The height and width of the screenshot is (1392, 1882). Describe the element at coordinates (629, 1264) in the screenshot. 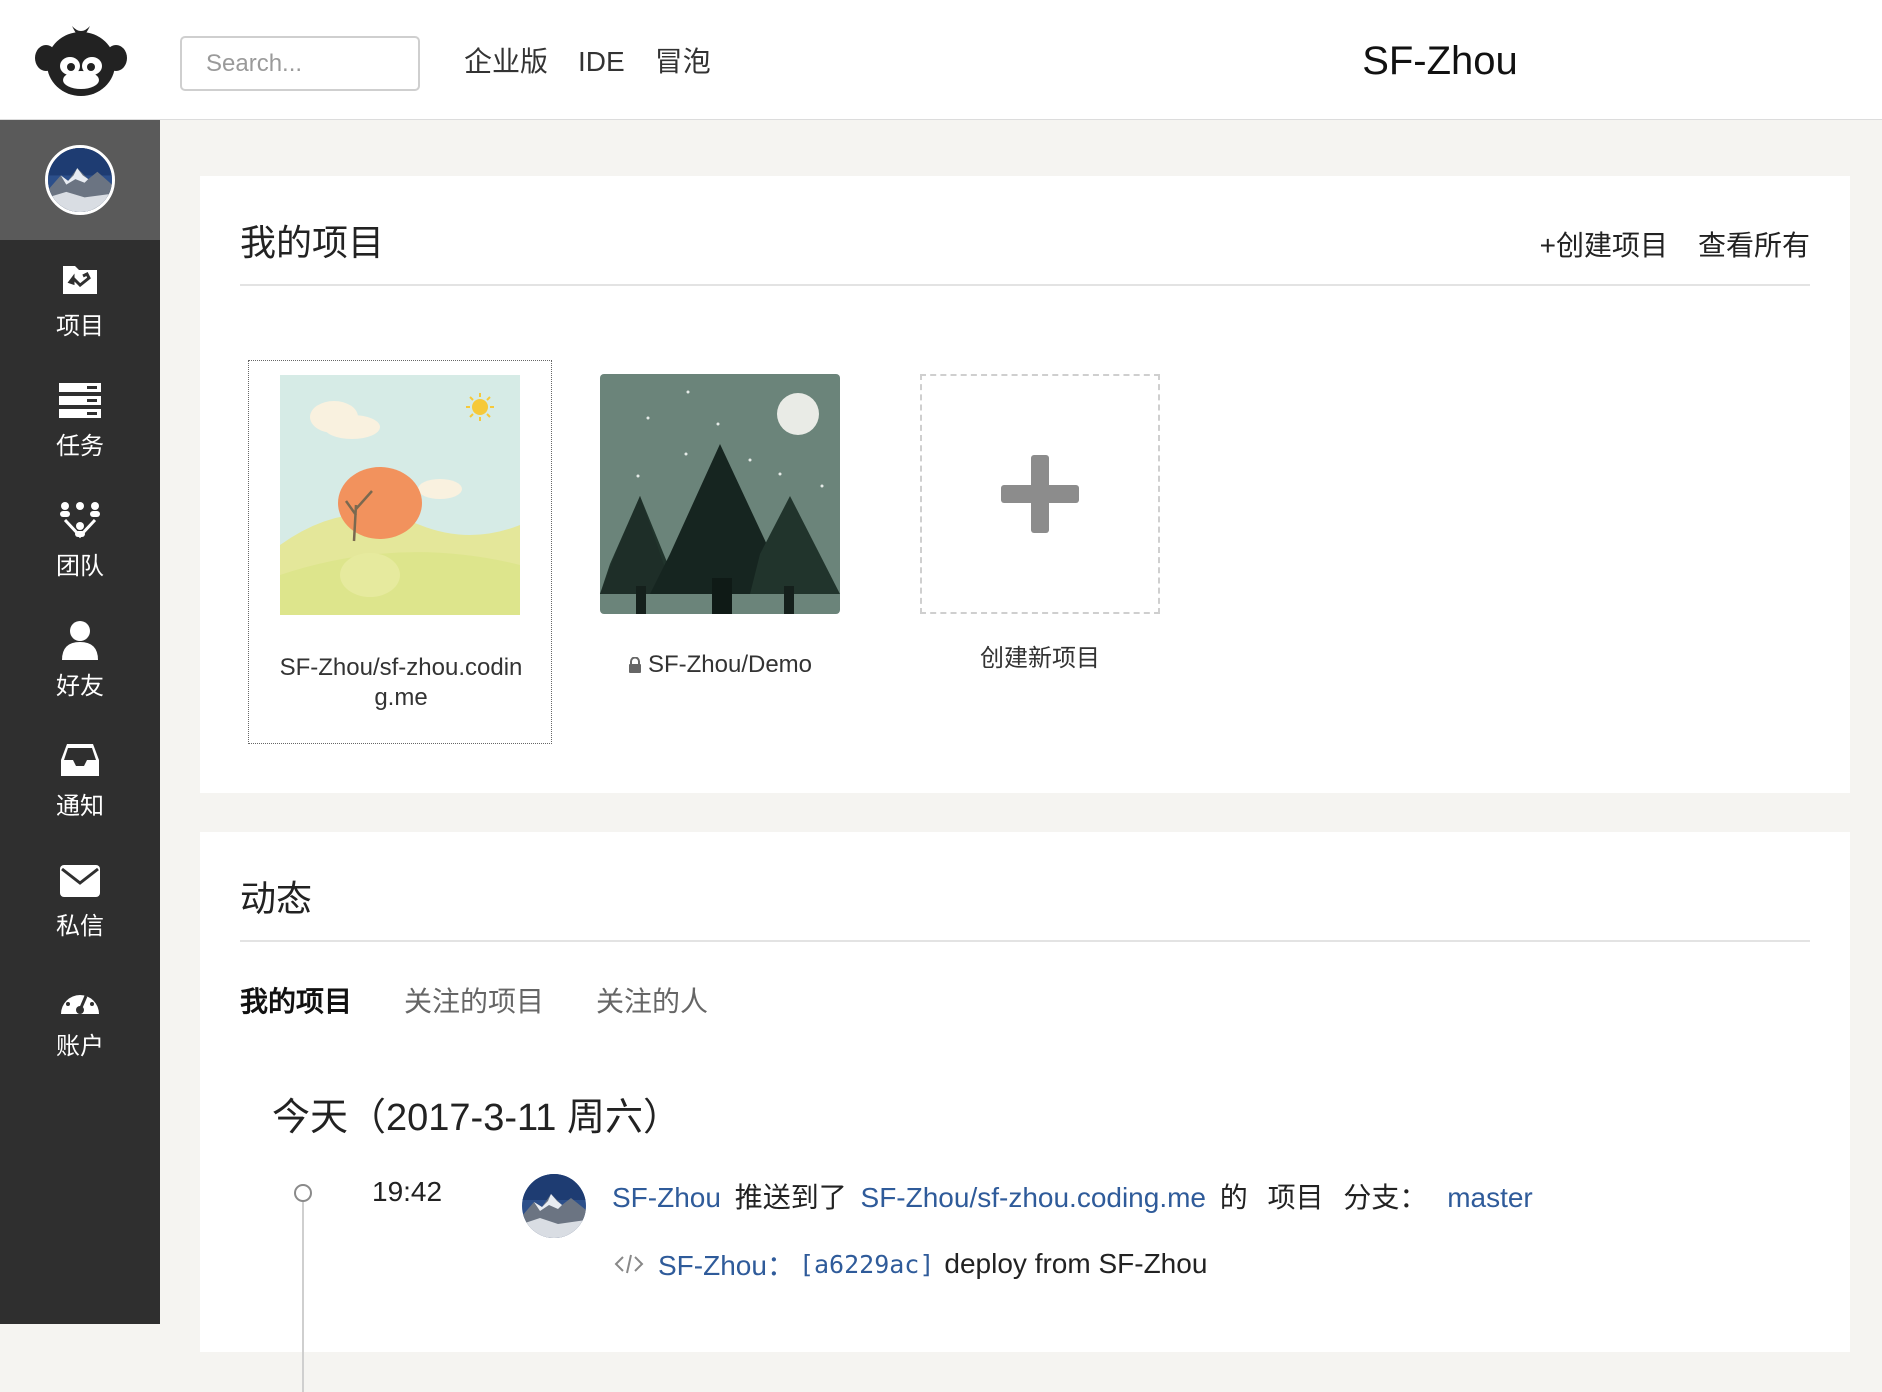

I see `code-icon` at that location.